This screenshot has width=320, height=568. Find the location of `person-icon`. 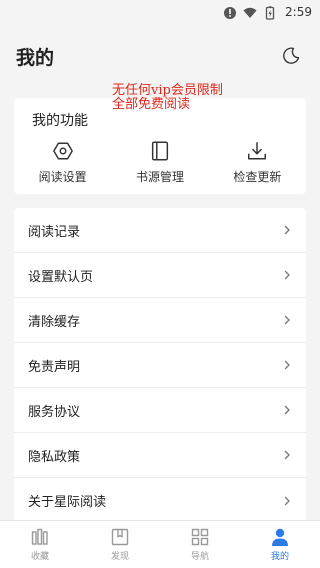

person-icon is located at coordinates (280, 537).